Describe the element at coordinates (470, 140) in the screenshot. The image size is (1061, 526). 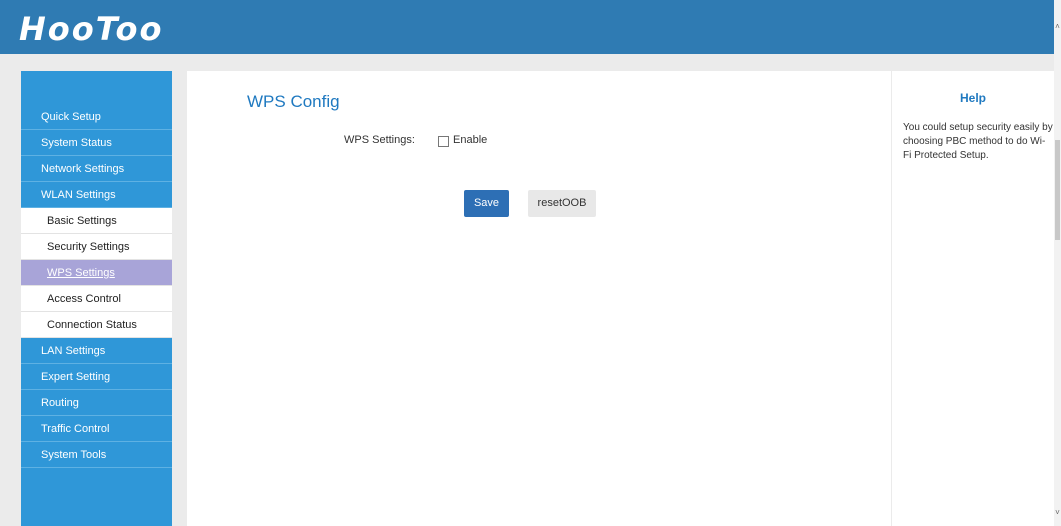
I see `enable-checkbox-label: Enable` at that location.